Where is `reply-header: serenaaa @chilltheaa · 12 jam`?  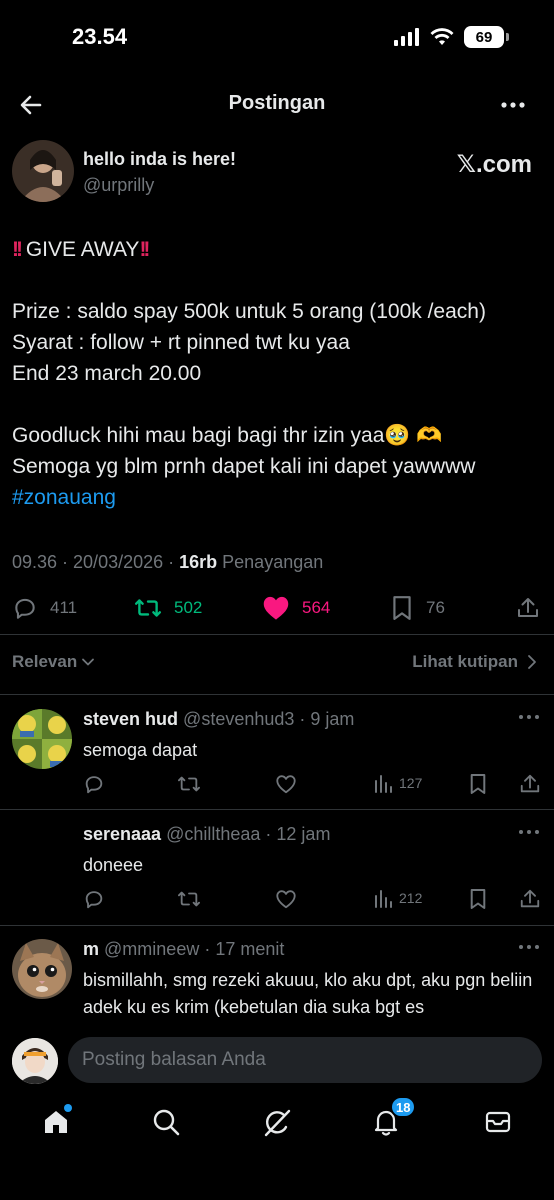
reply-header: serenaaa @chilltheaa · 12 jam is located at coordinates (206, 834).